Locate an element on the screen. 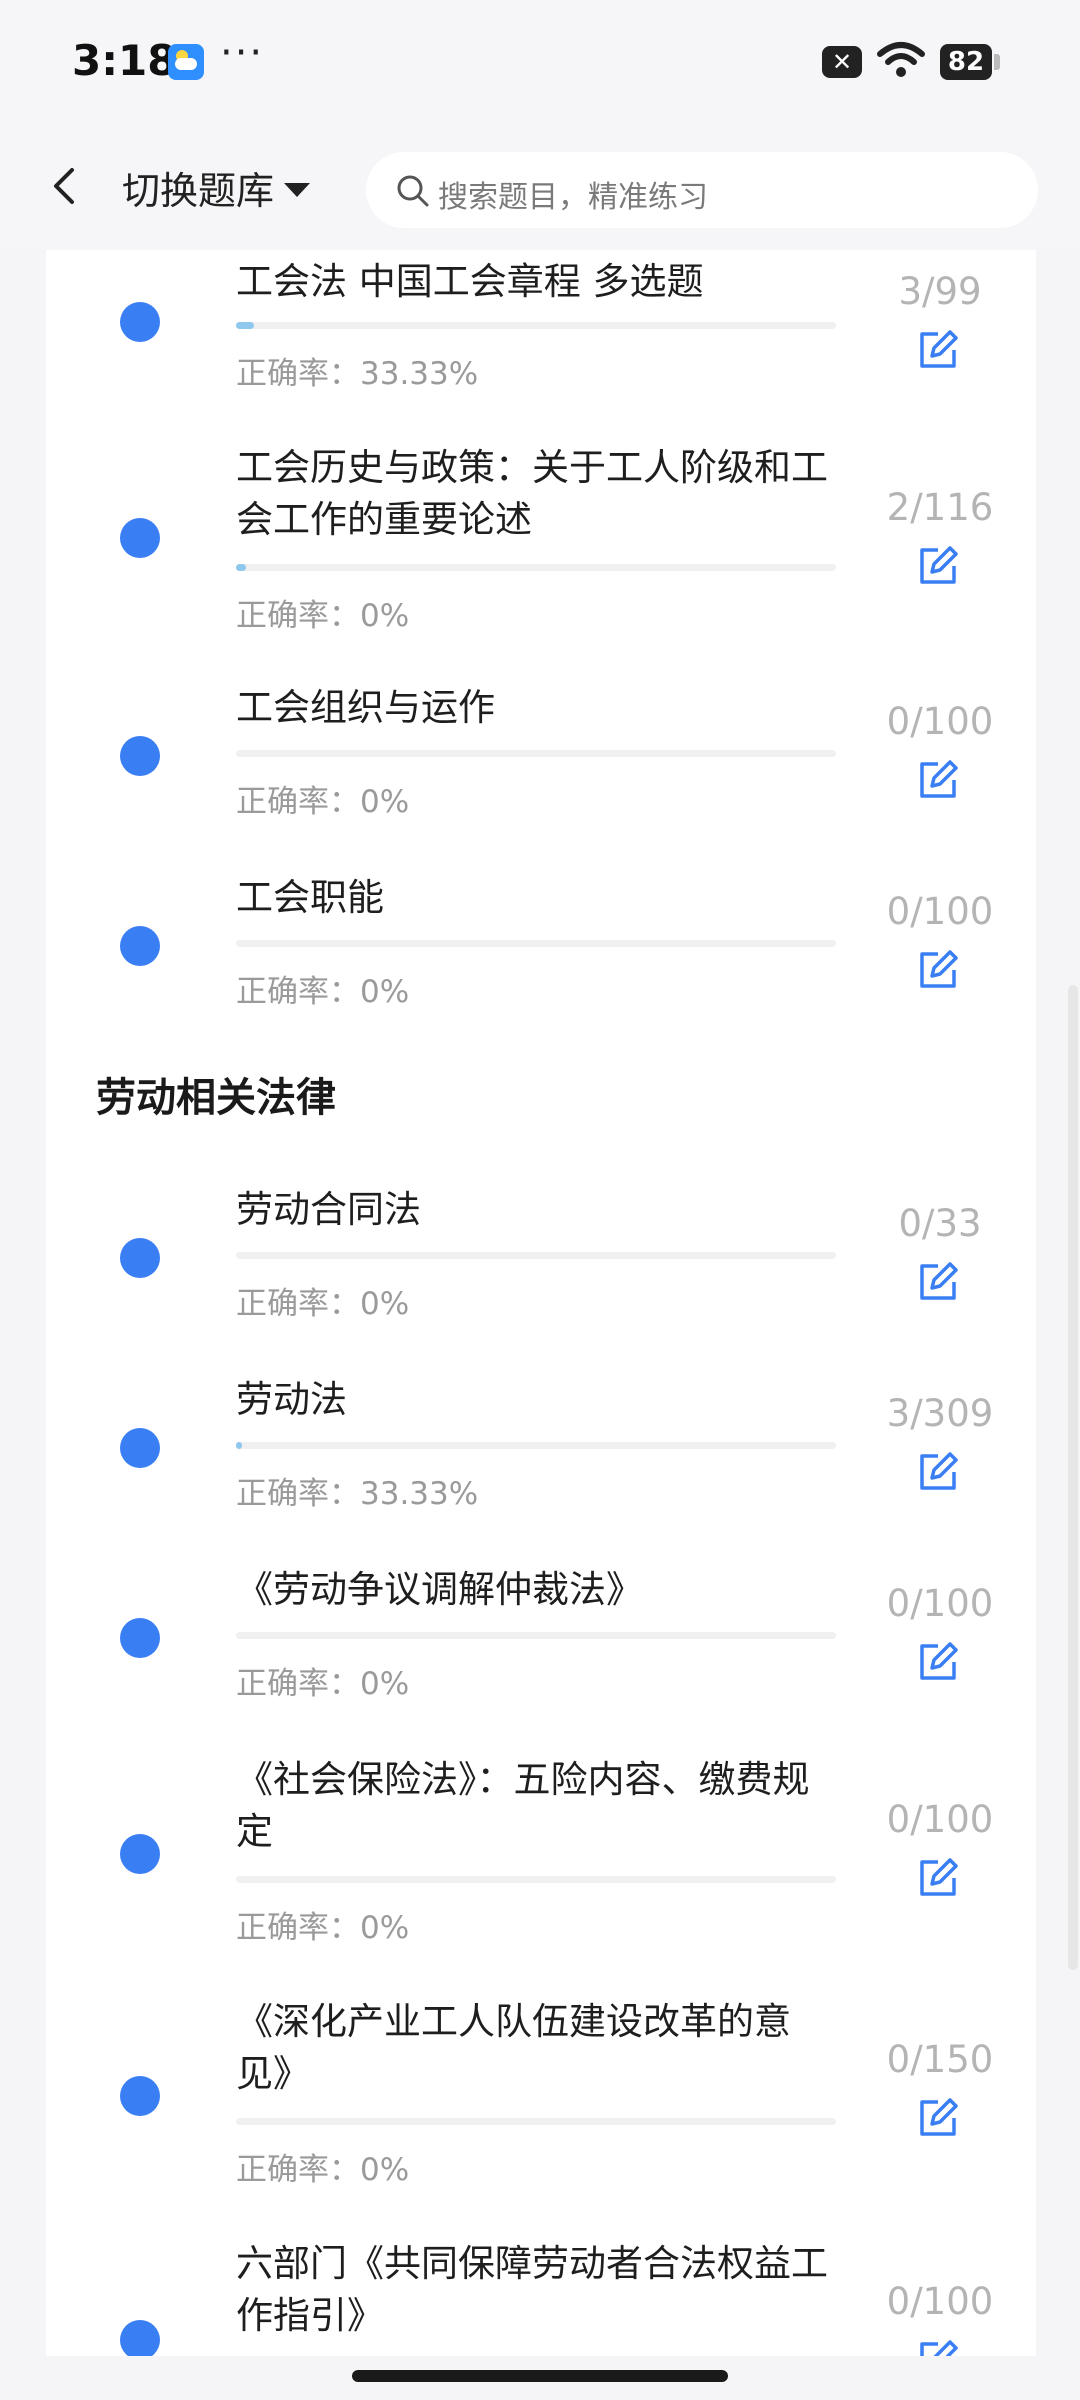  wifi-icon is located at coordinates (901, 59).